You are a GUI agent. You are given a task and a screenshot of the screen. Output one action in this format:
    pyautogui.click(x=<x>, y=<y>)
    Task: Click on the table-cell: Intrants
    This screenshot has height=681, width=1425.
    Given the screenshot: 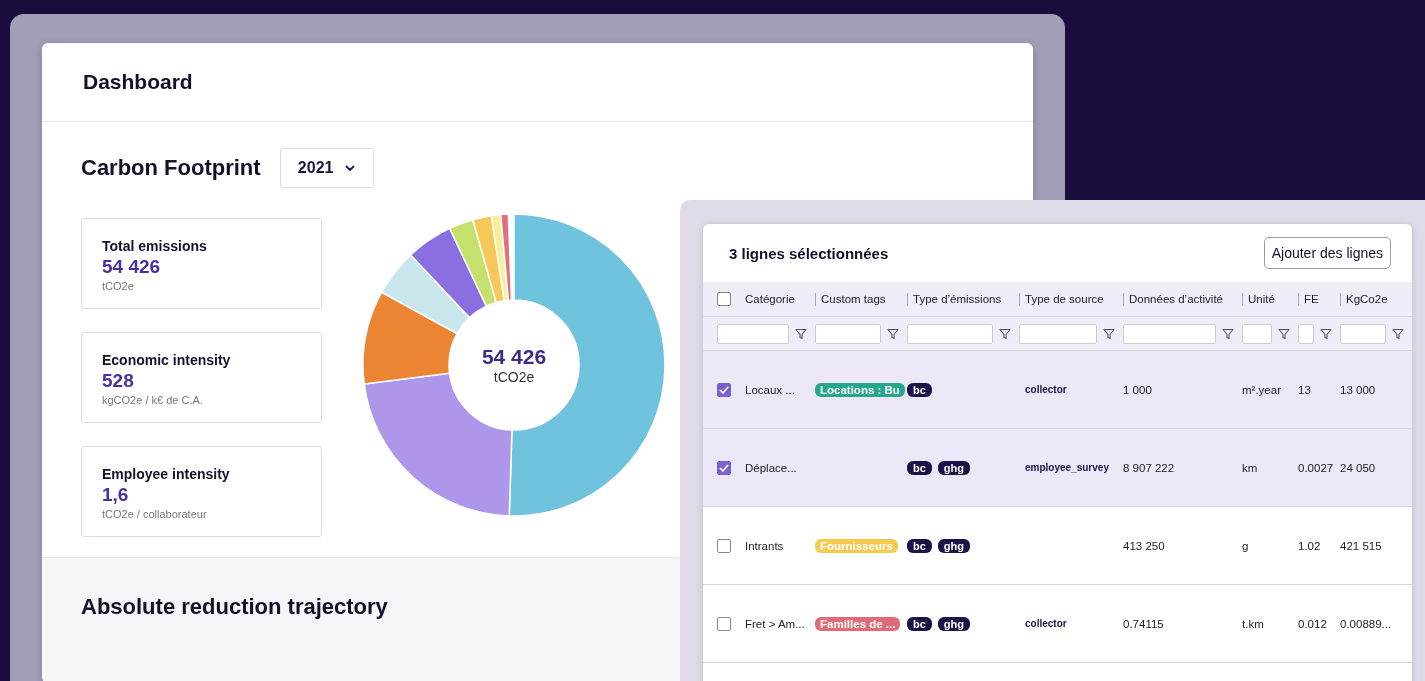 What is the action you would take?
    pyautogui.click(x=764, y=545)
    